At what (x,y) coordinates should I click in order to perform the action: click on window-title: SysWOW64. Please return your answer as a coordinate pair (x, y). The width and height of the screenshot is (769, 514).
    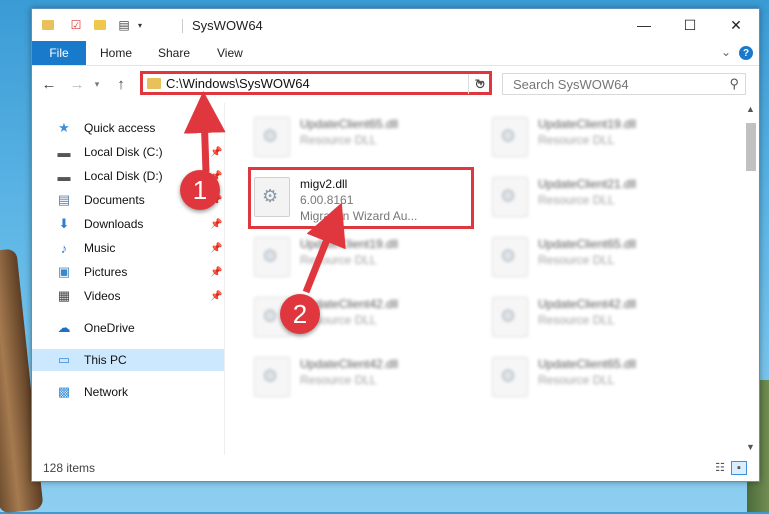
    Looking at the image, I should click on (227, 25).